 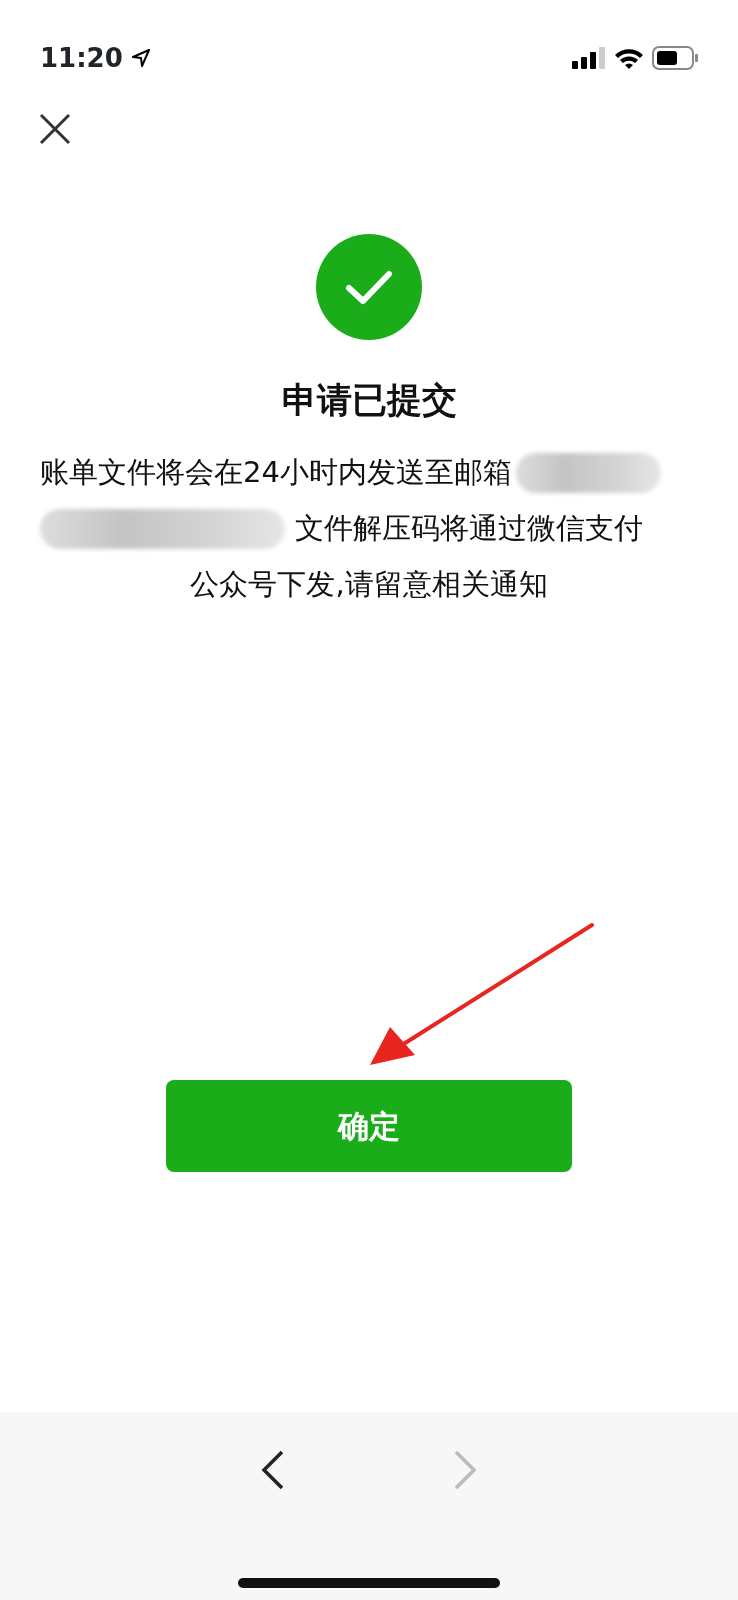 What do you see at coordinates (675, 58) in the screenshot?
I see `battery-icon` at bounding box center [675, 58].